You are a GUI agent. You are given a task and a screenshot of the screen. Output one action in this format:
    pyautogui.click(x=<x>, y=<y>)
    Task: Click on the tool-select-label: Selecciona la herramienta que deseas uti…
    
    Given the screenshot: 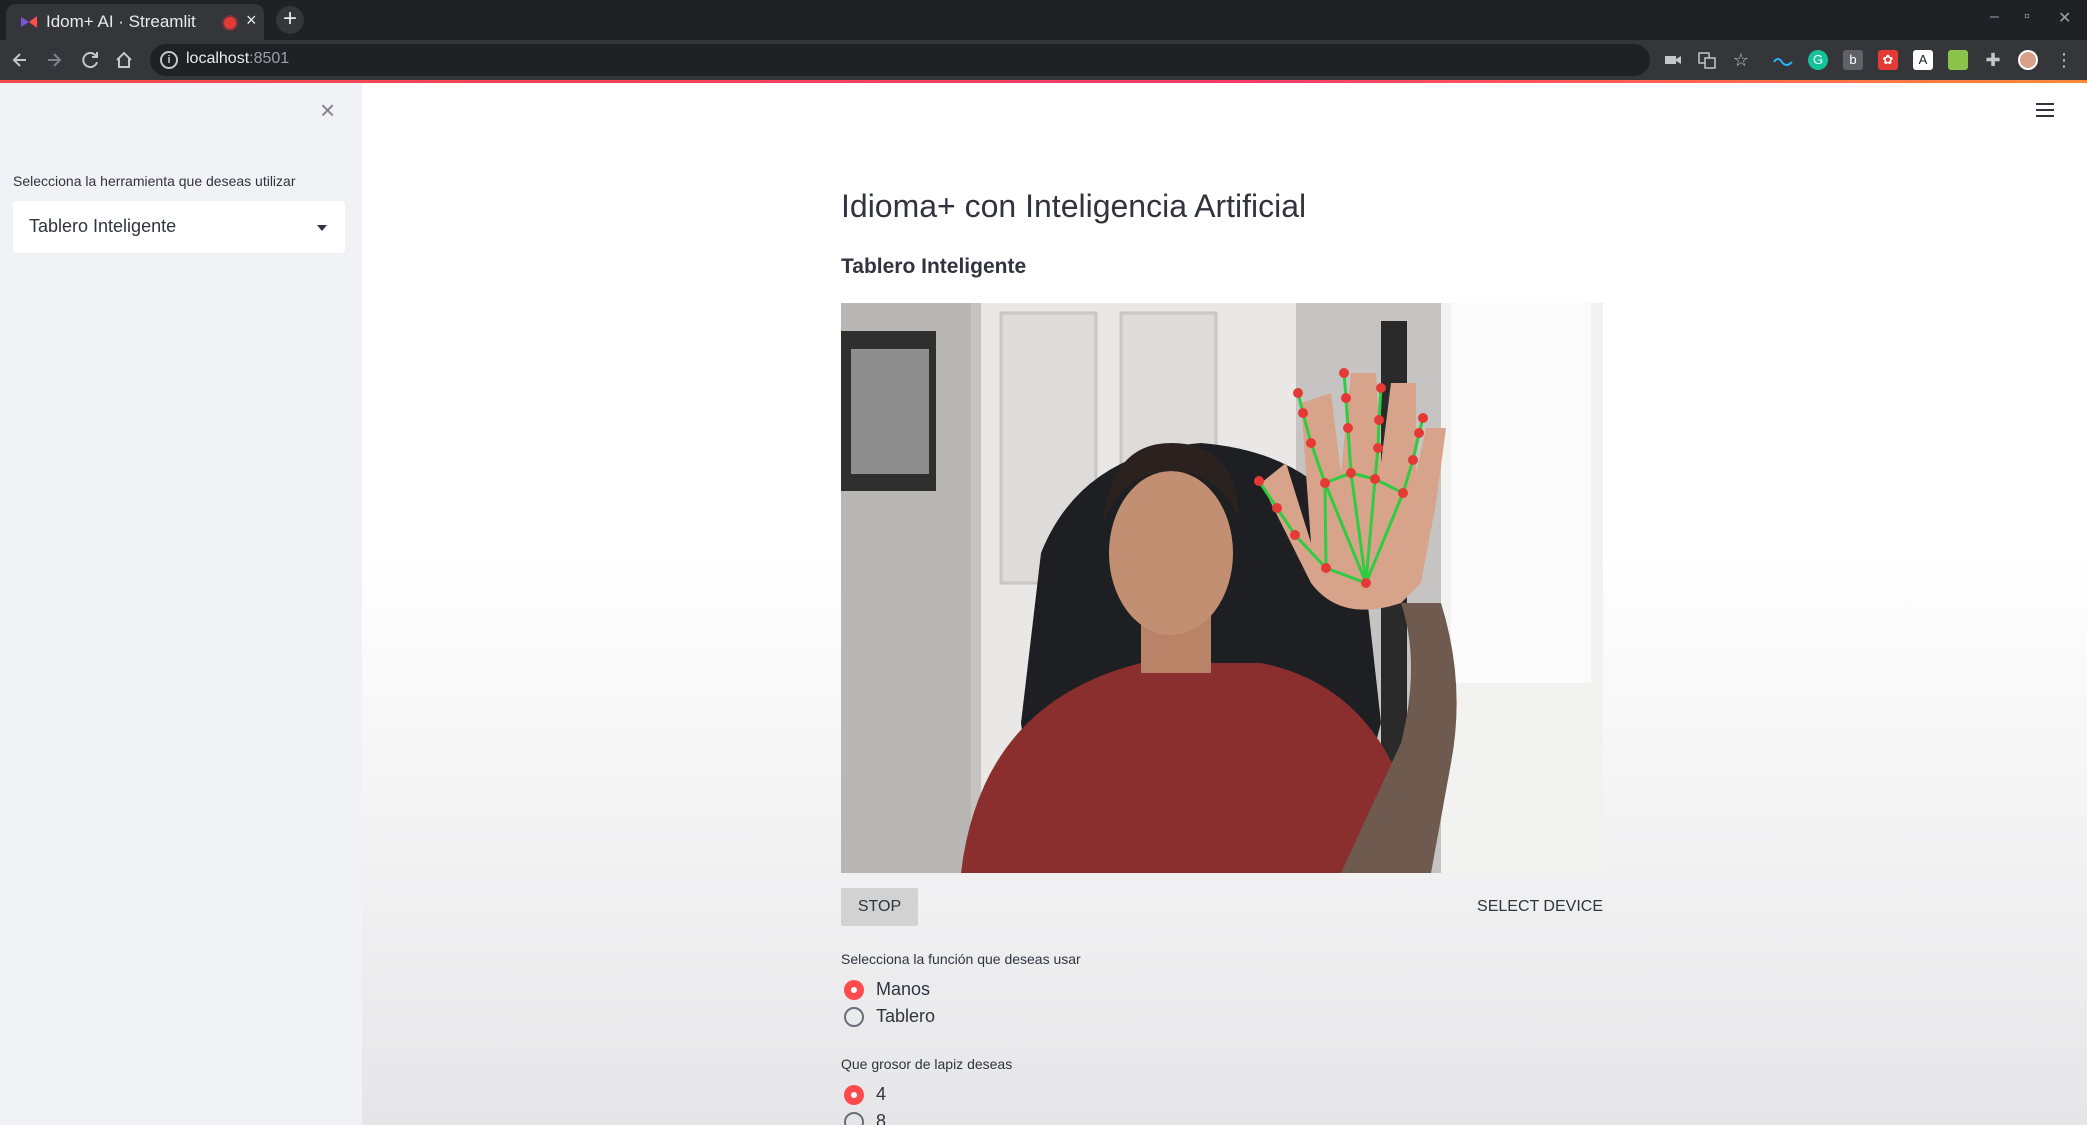 What is the action you would take?
    pyautogui.click(x=154, y=181)
    